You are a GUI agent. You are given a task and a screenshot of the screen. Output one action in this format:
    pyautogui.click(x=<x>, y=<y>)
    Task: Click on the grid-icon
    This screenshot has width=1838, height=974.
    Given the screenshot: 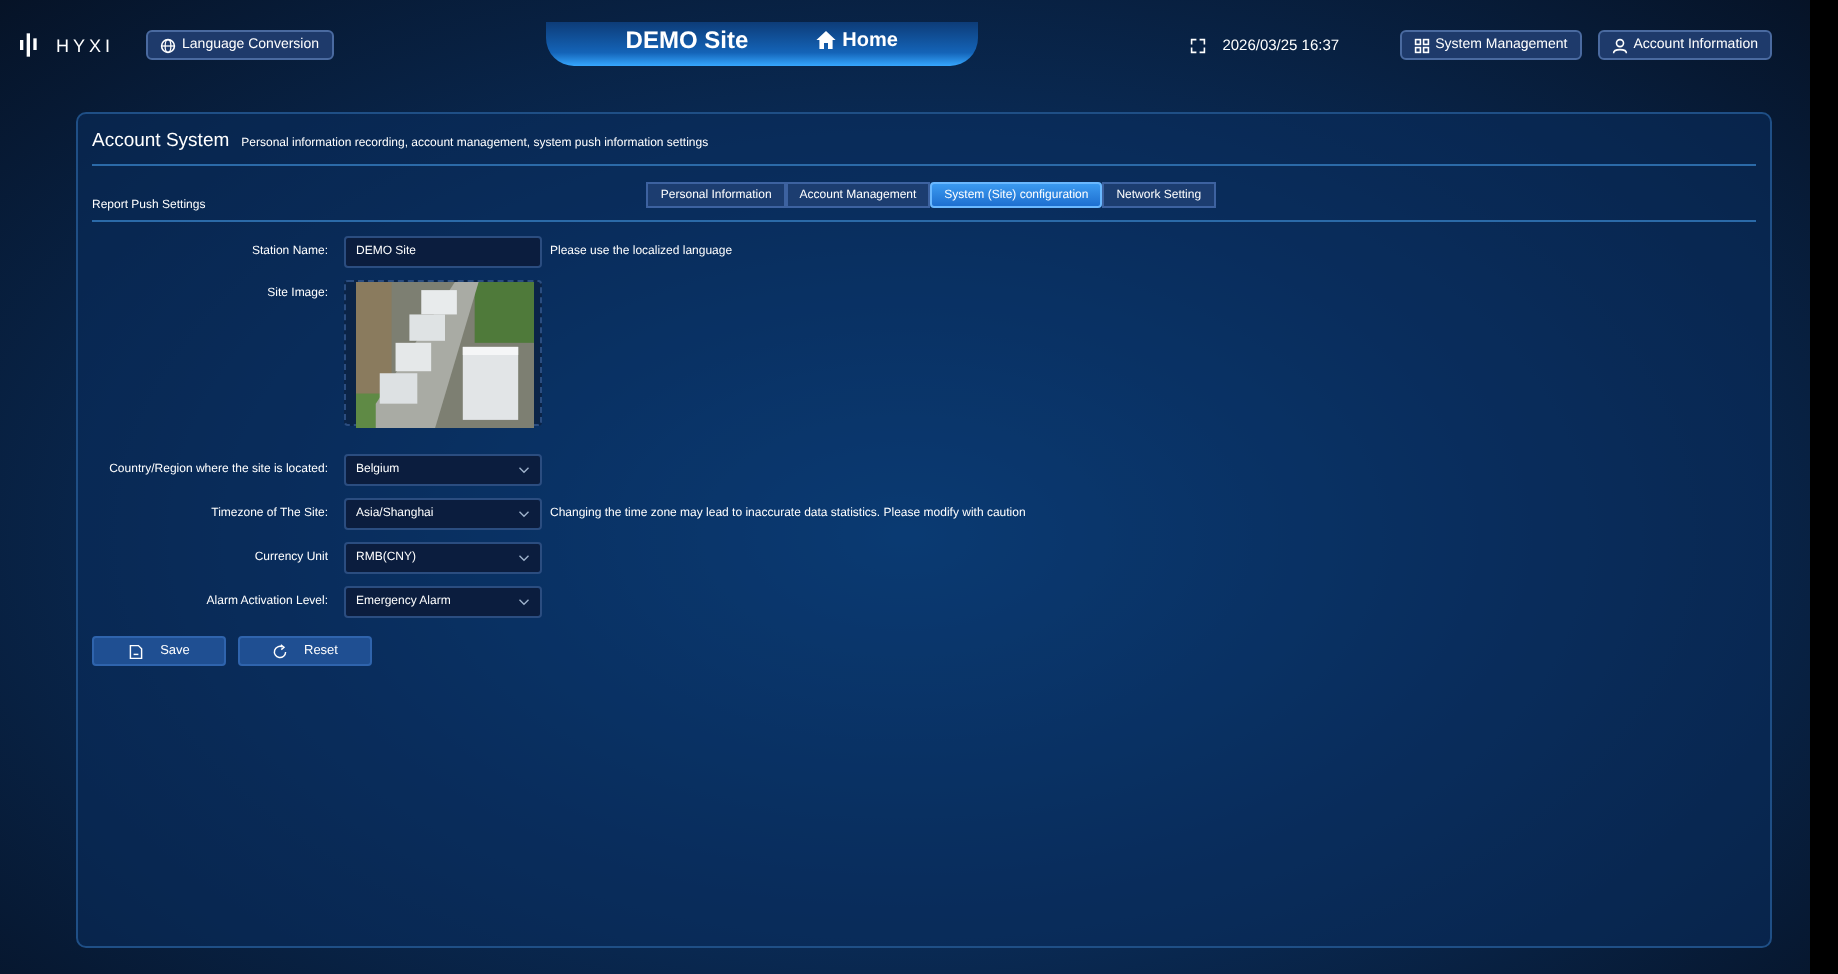 What is the action you would take?
    pyautogui.click(x=1421, y=45)
    